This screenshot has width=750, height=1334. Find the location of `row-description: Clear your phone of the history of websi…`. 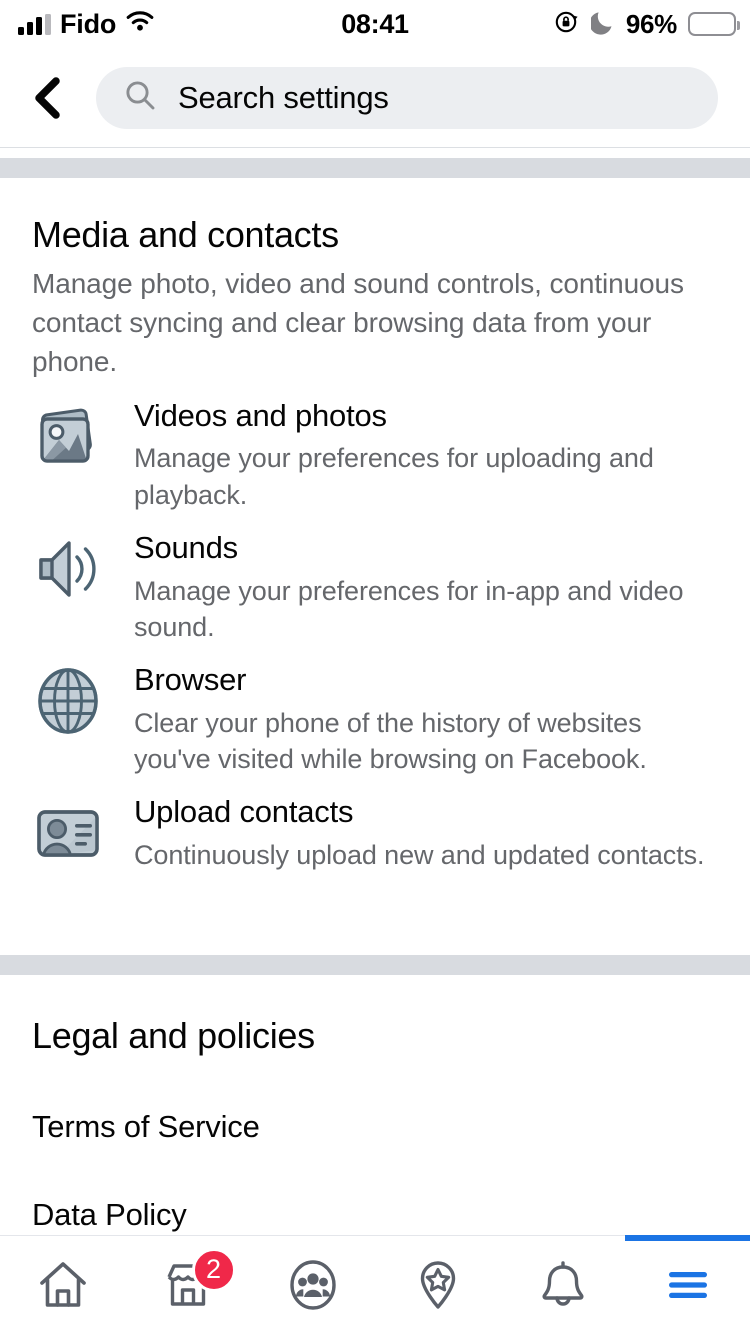

row-description: Clear your phone of the history of websi… is located at coordinates (390, 741).